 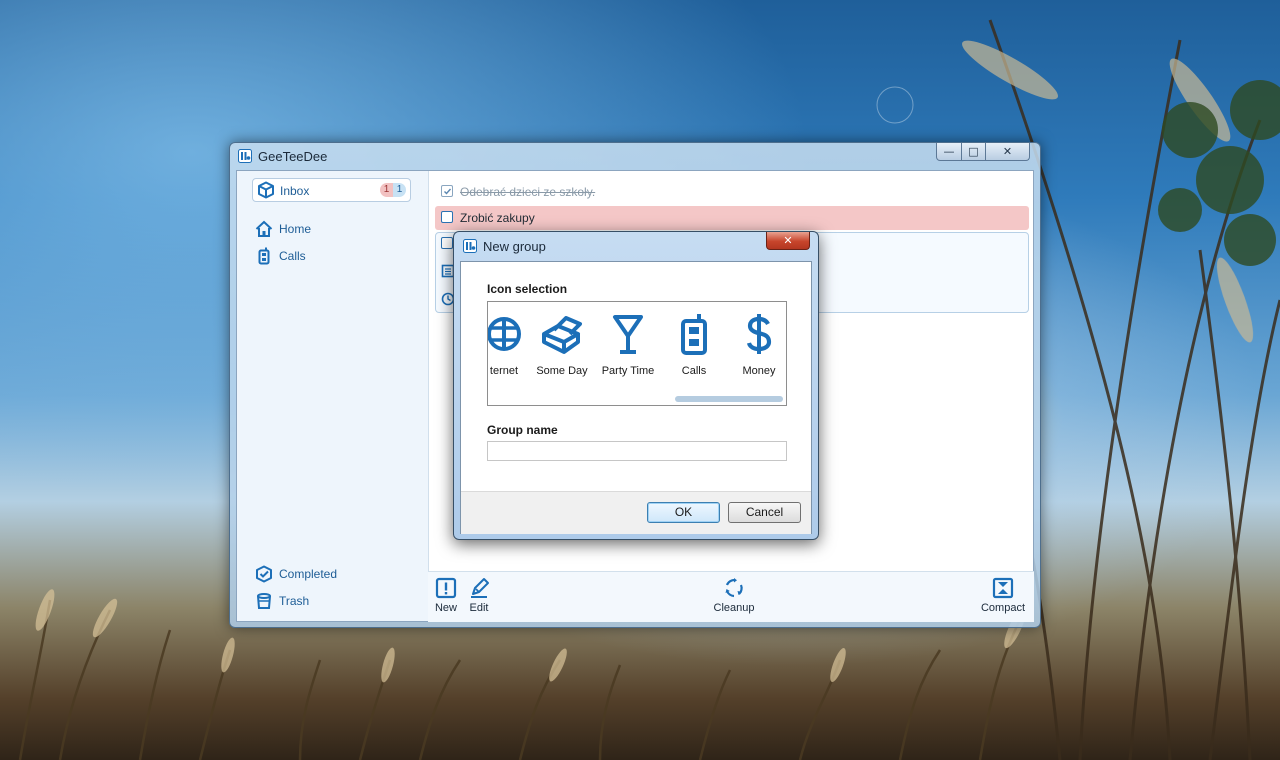 I want to click on icon-option-calls: Calls, so click(x=694, y=347).